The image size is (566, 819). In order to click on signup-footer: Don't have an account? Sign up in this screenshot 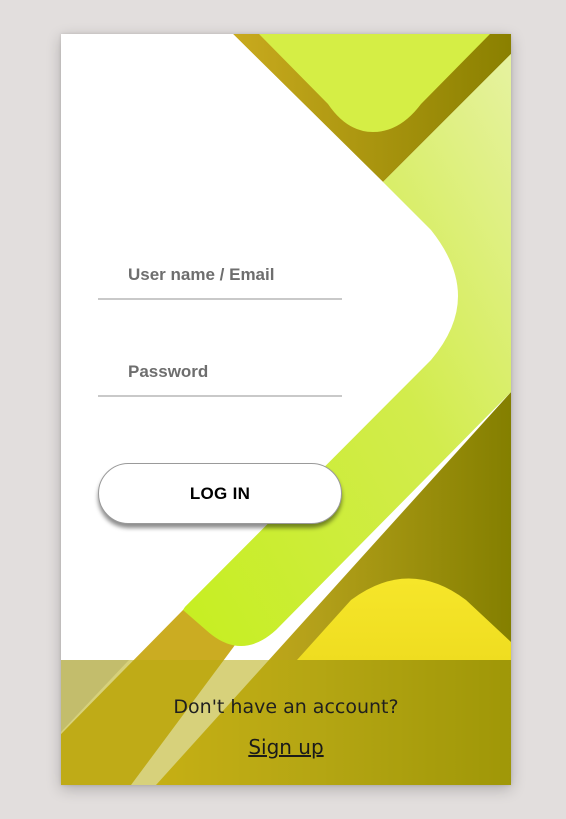, I will do `click(286, 722)`.